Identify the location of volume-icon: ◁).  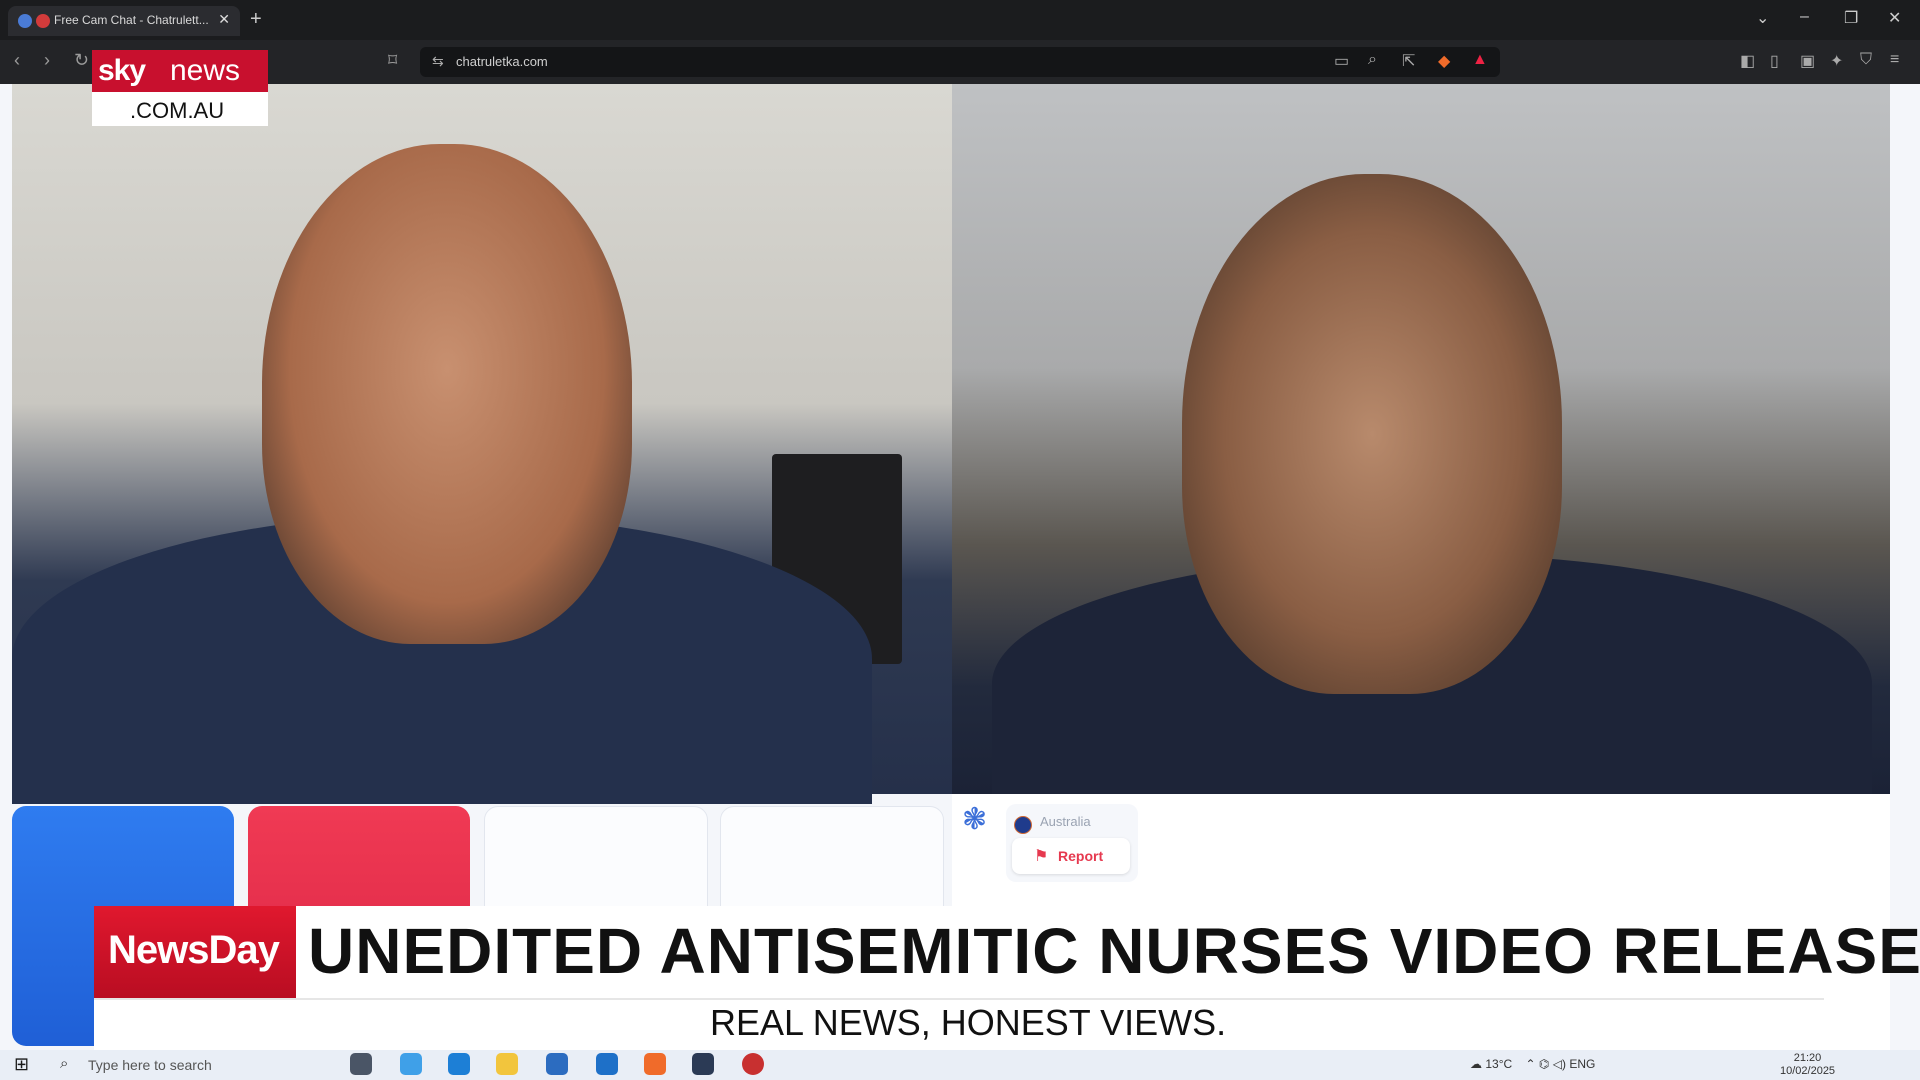
(1559, 1064).